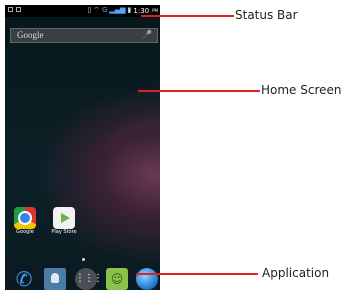 This screenshot has height=292, width=347. What do you see at coordinates (64, 218) in the screenshot?
I see `play-store-icon` at bounding box center [64, 218].